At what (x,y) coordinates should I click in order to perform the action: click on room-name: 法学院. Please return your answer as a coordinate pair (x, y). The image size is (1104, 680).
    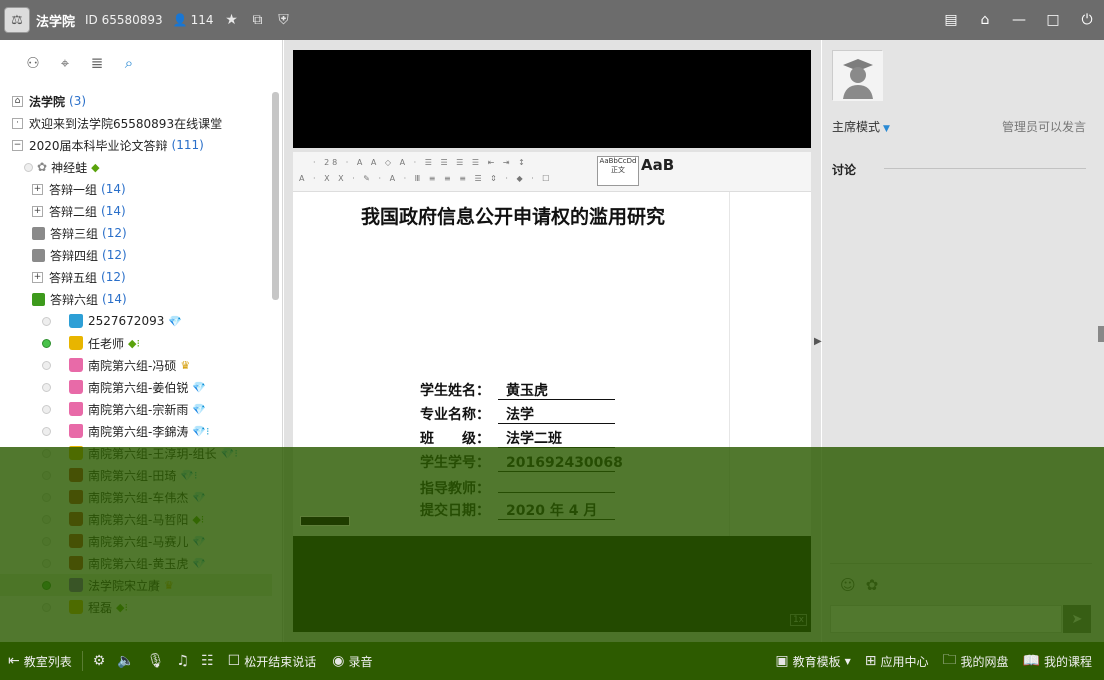
    Looking at the image, I should click on (56, 22).